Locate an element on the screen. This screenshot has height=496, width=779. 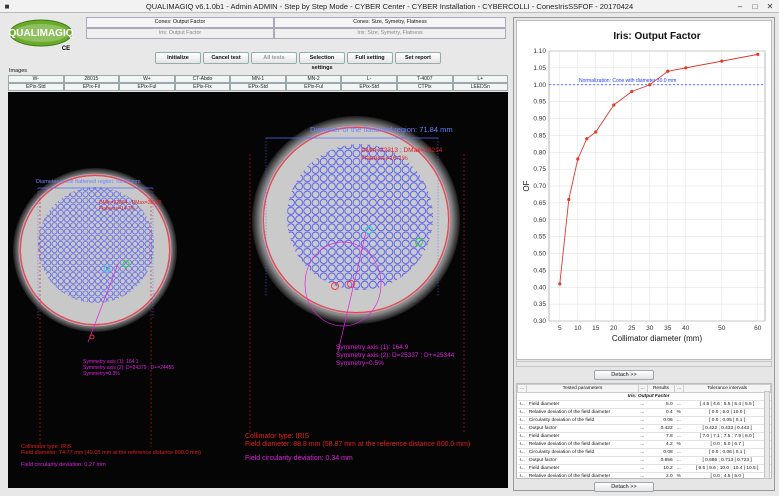
right-dmin-dmax: DMin=22313 ; DMax=26214 is located at coordinates (402, 150).